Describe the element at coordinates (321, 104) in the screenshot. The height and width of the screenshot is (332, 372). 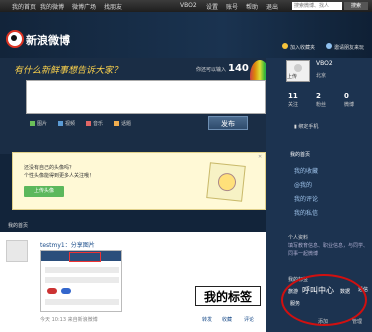
I see `stat-fans-label: 粉丝` at that location.